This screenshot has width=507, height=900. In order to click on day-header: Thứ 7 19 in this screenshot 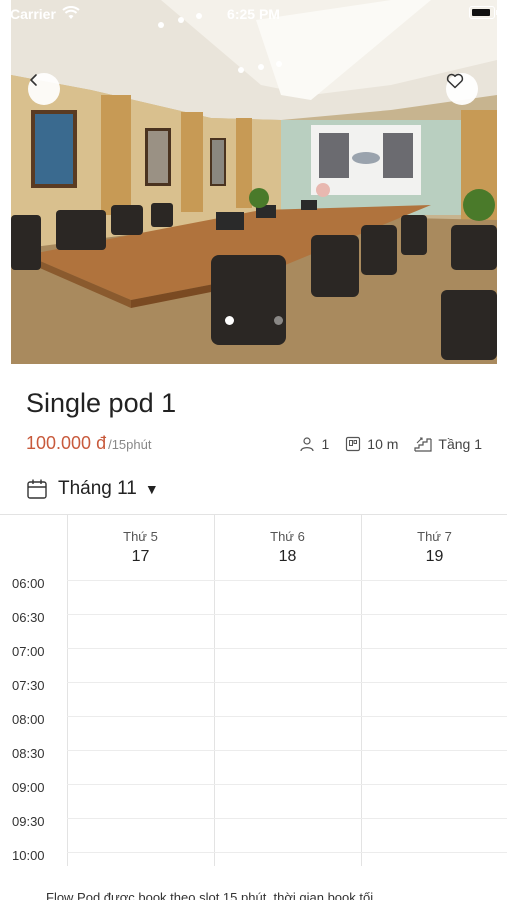, I will do `click(434, 547)`.